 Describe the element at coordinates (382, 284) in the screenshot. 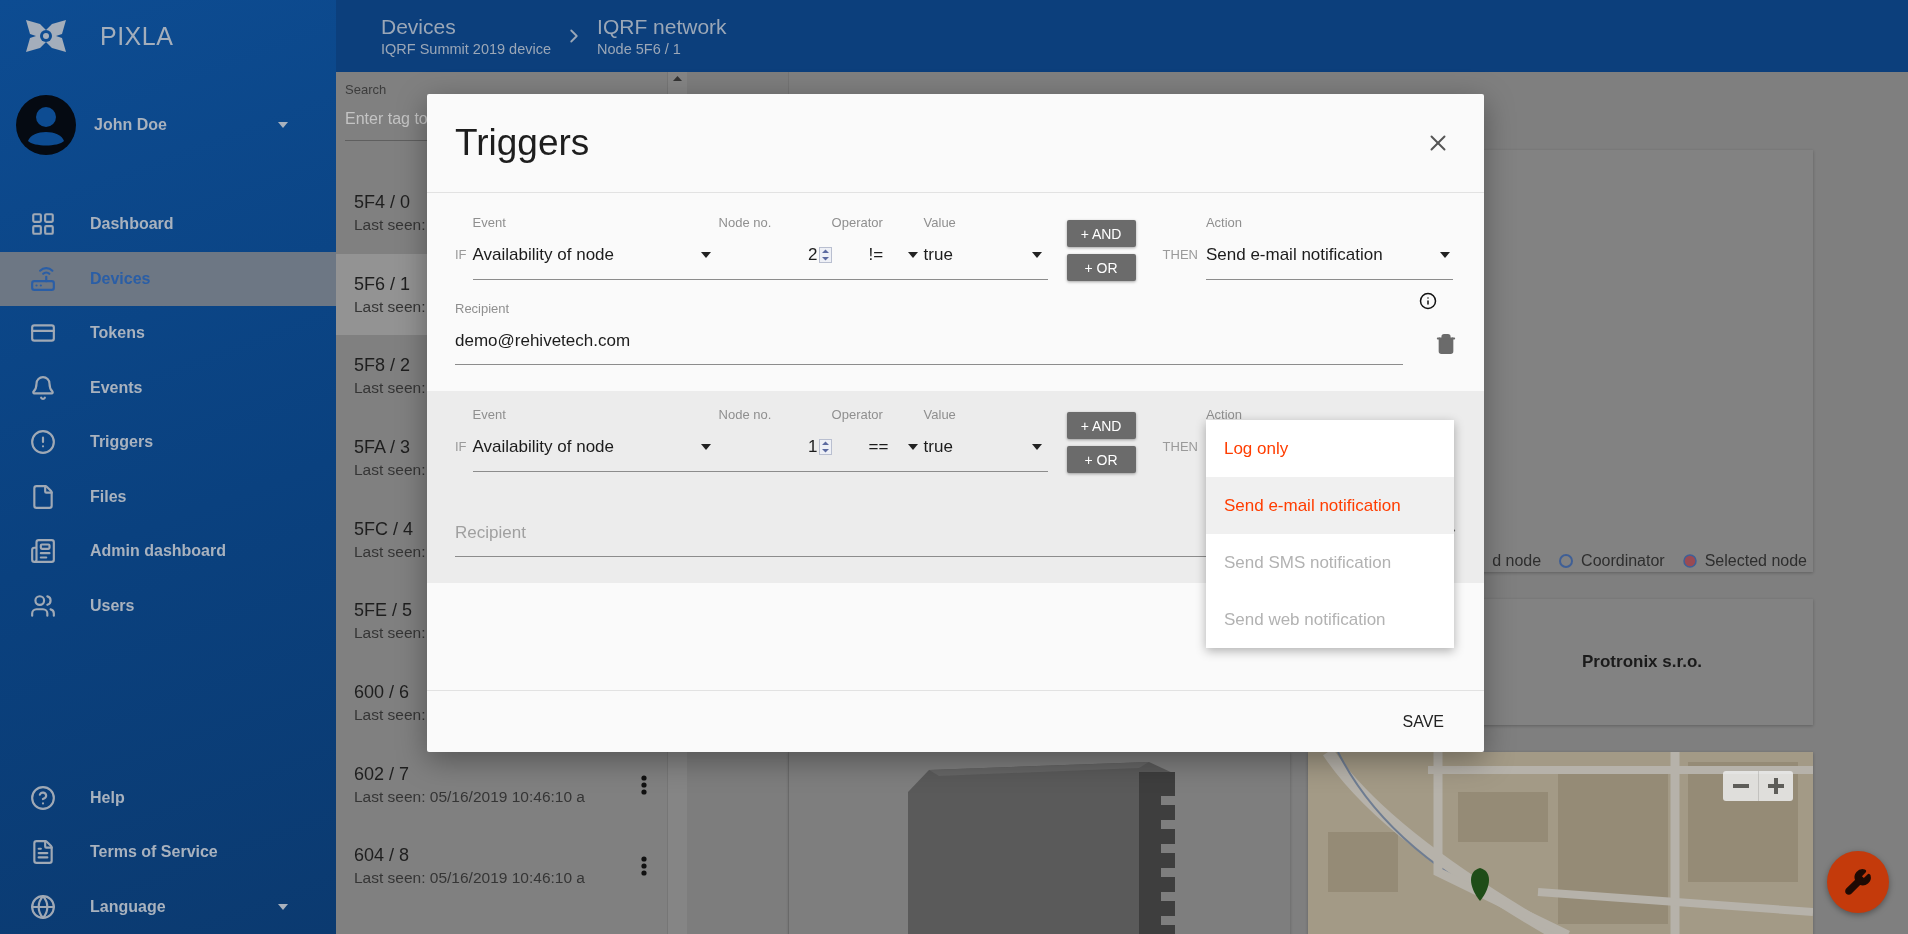

I see `device-title: 5F6 / 1` at that location.